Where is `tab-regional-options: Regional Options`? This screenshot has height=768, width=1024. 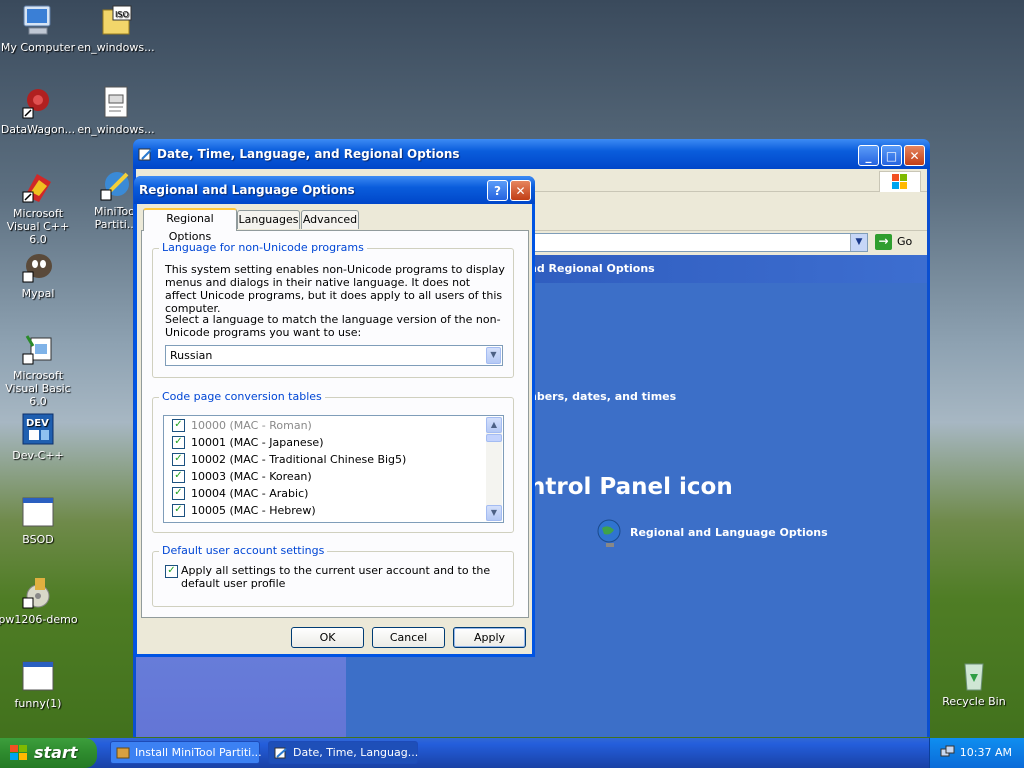 tab-regional-options: Regional Options is located at coordinates (190, 225).